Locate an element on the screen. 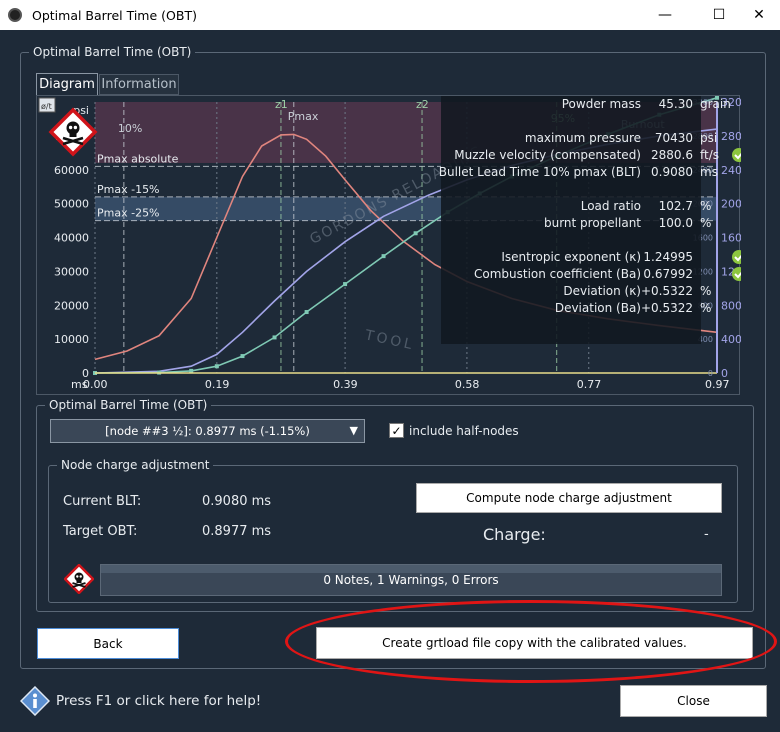  node-select-dropdown: [node ##3 ½]: 0.8977 ms (-1.15%) ▼ is located at coordinates (207, 431).